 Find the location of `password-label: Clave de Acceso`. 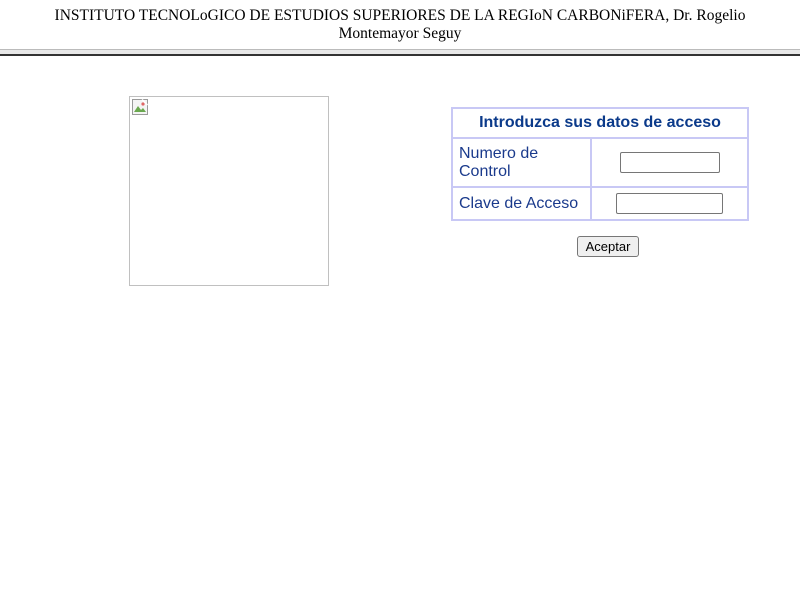

password-label: Clave de Acceso is located at coordinates (521, 203).